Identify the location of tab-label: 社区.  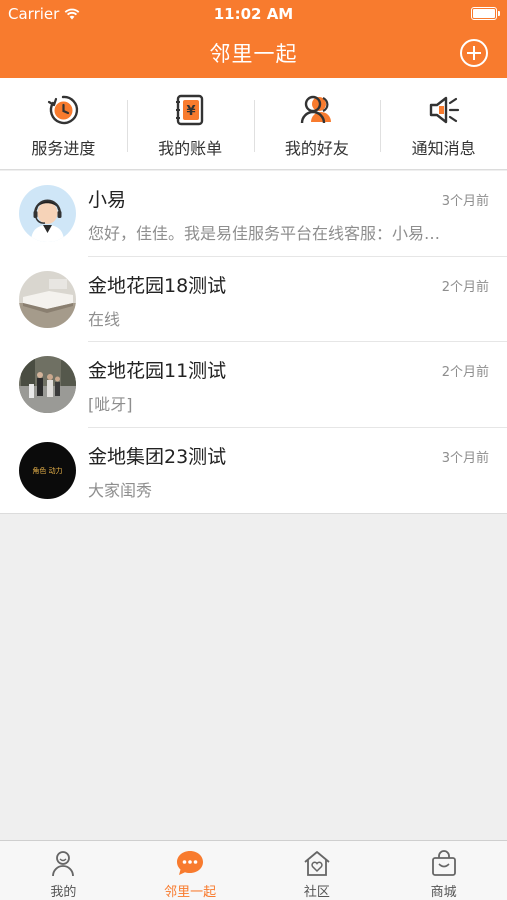
(316, 892).